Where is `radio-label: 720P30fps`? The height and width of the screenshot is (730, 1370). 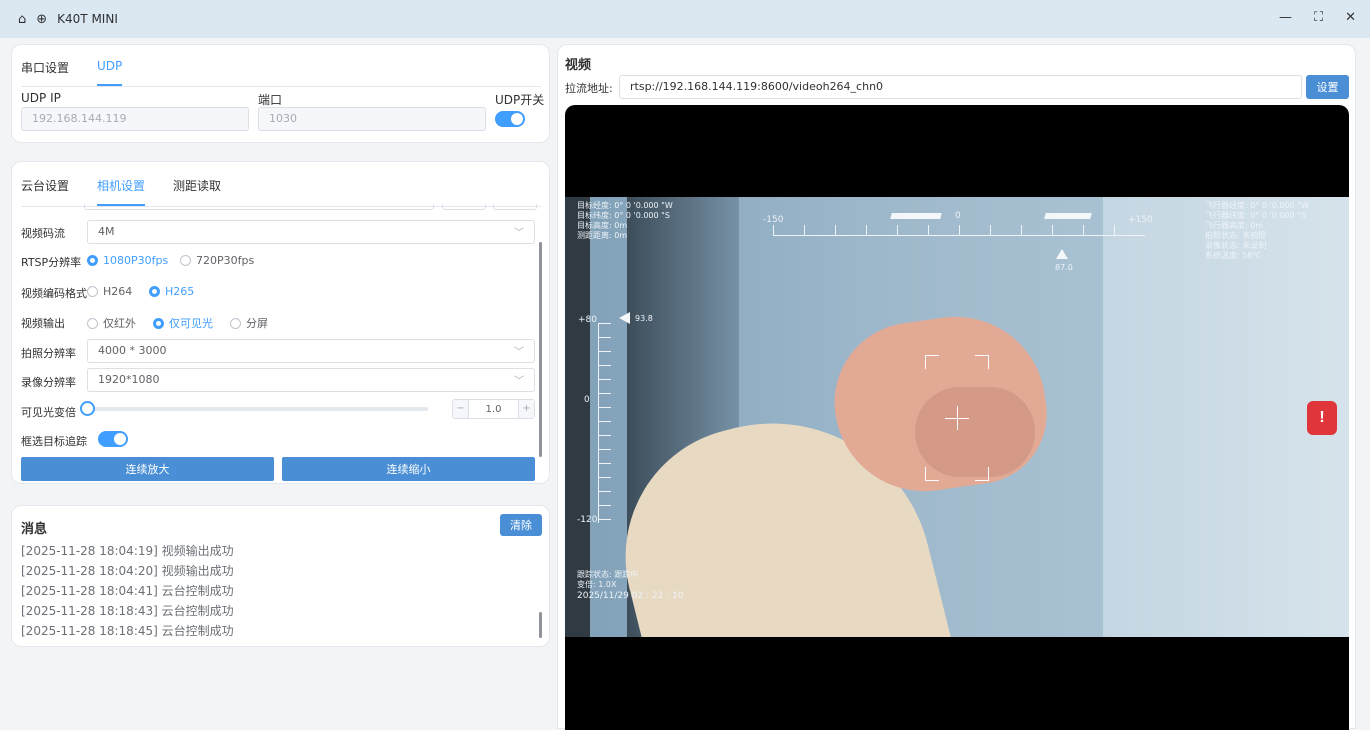
radio-label: 720P30fps is located at coordinates (225, 260).